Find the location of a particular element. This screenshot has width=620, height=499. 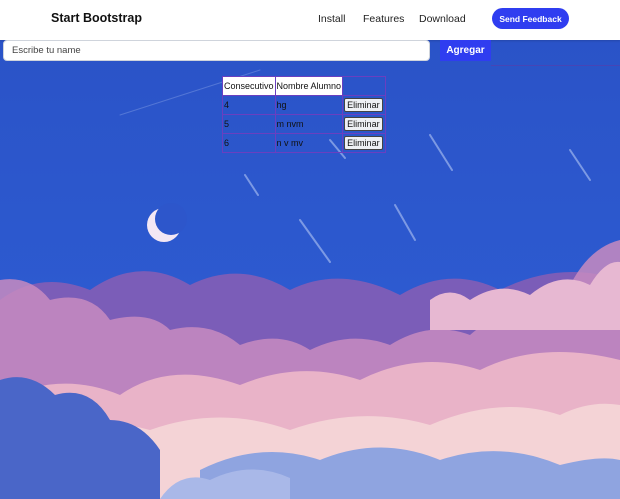

column-header-consecutivo: Consecutivo is located at coordinates (249, 86).